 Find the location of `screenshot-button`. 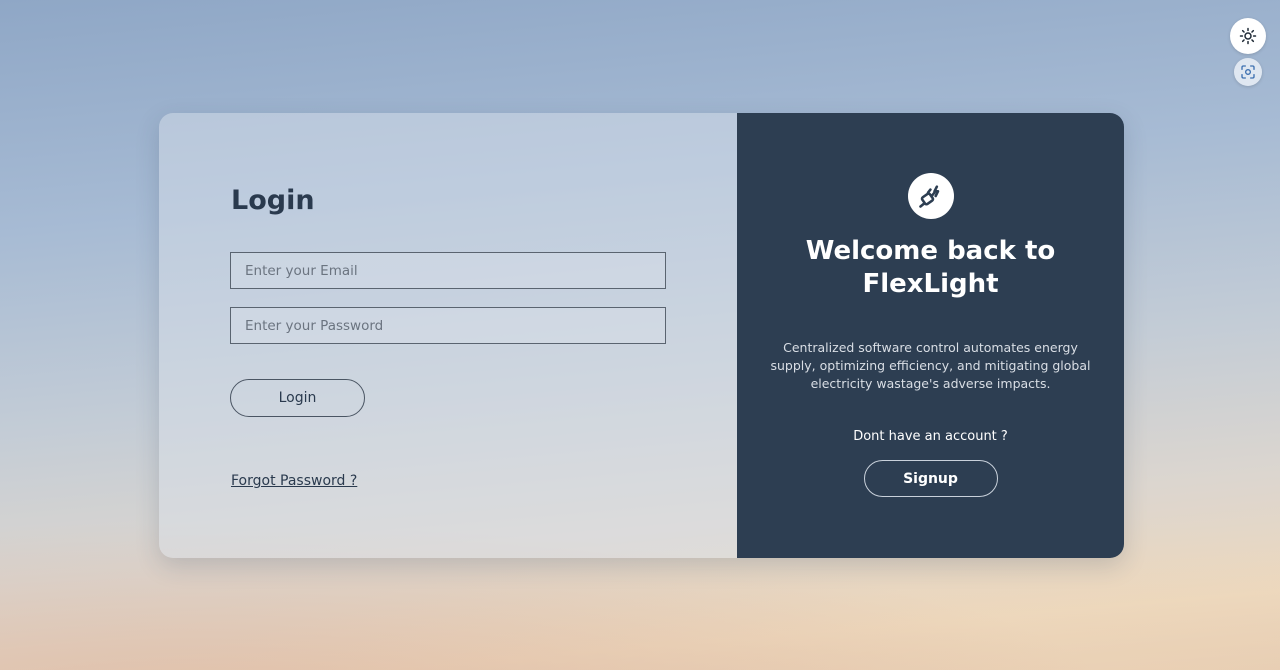

screenshot-button is located at coordinates (1248, 72).